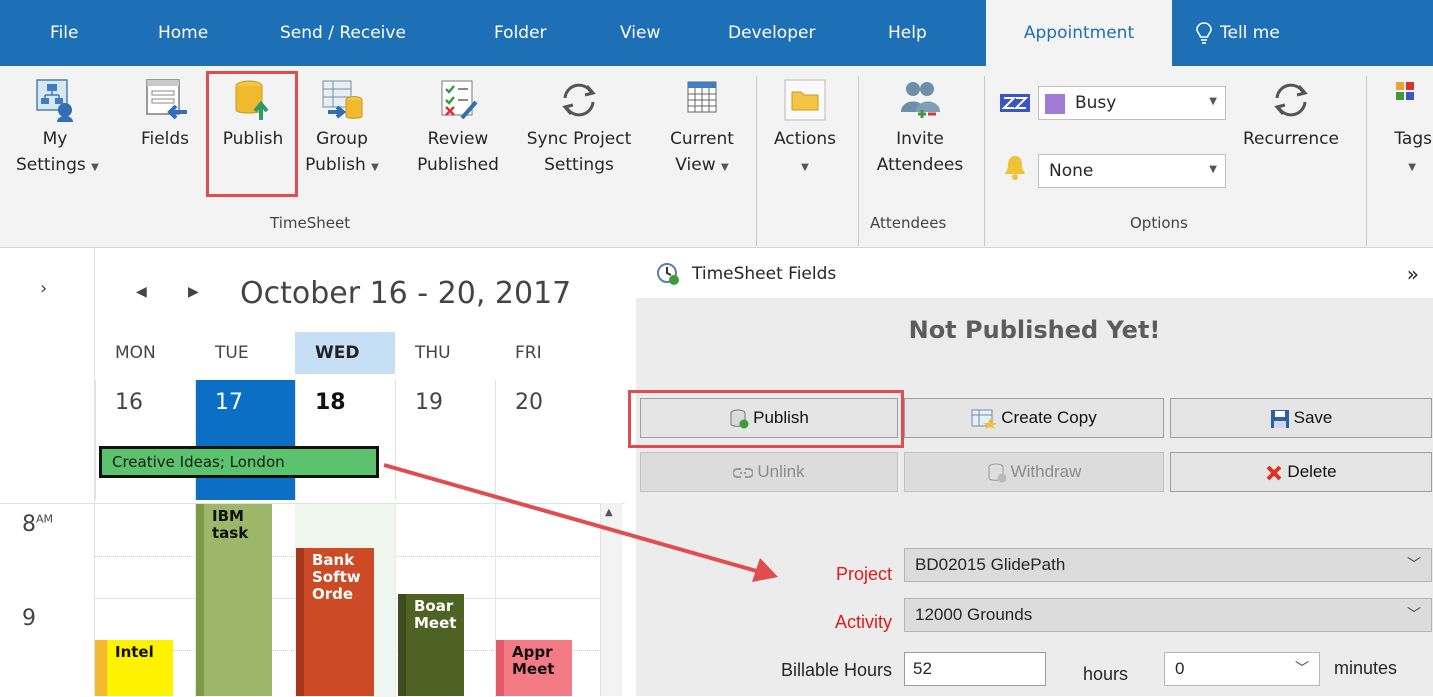 This screenshot has height=697, width=1433. I want to click on tab-appointment: Appointment, so click(1079, 33).